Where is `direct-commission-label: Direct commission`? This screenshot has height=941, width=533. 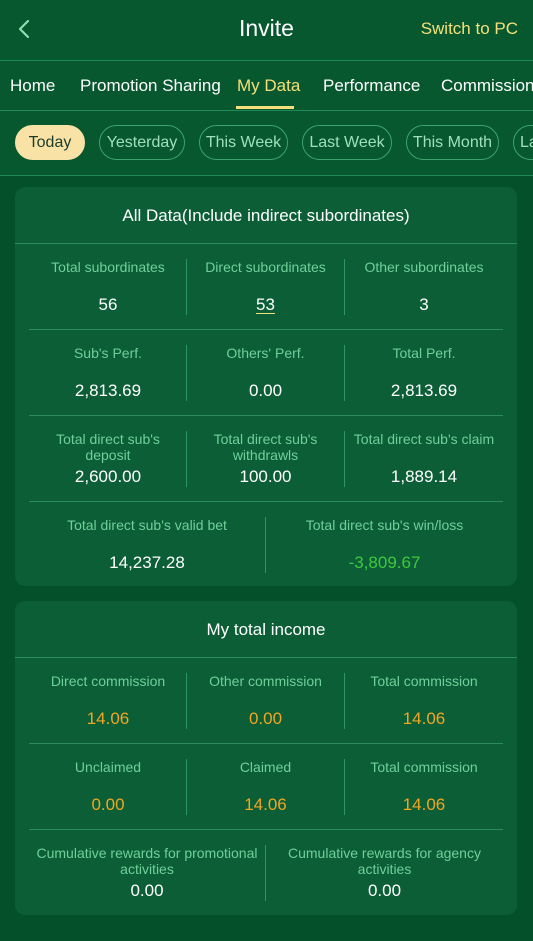 direct-commission-label: Direct commission is located at coordinates (108, 681).